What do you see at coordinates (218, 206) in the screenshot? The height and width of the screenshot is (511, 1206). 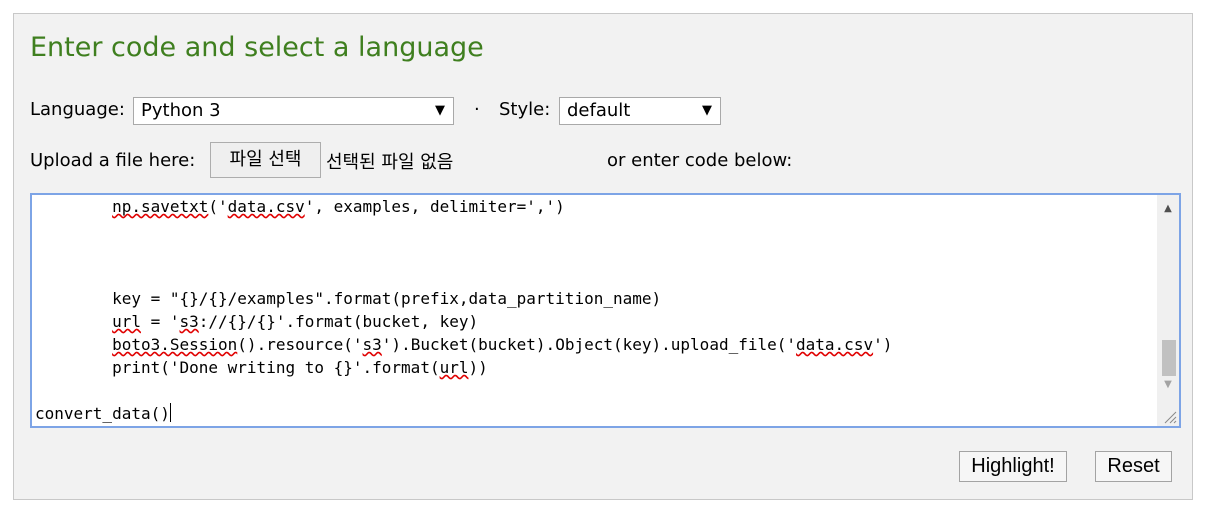 I see `code-text: ('` at bounding box center [218, 206].